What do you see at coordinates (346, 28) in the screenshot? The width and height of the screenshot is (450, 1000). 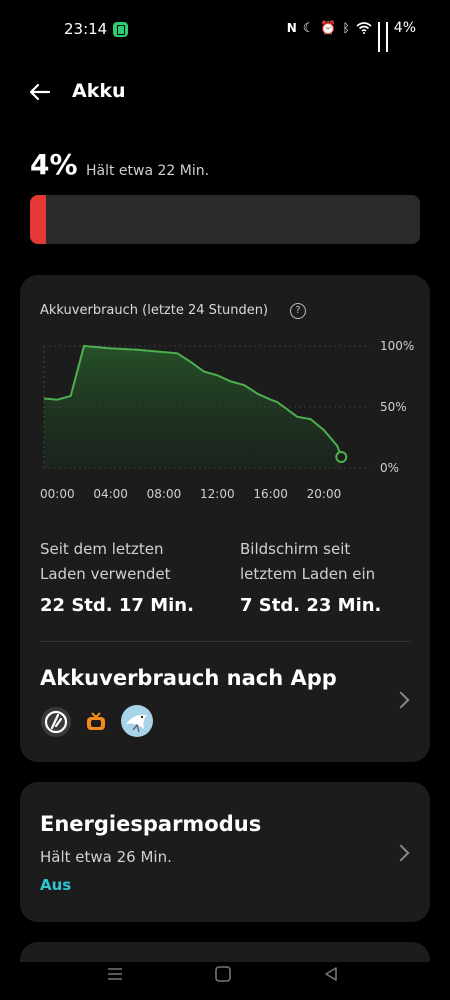 I see `bluetooth-icon: ᛒ` at bounding box center [346, 28].